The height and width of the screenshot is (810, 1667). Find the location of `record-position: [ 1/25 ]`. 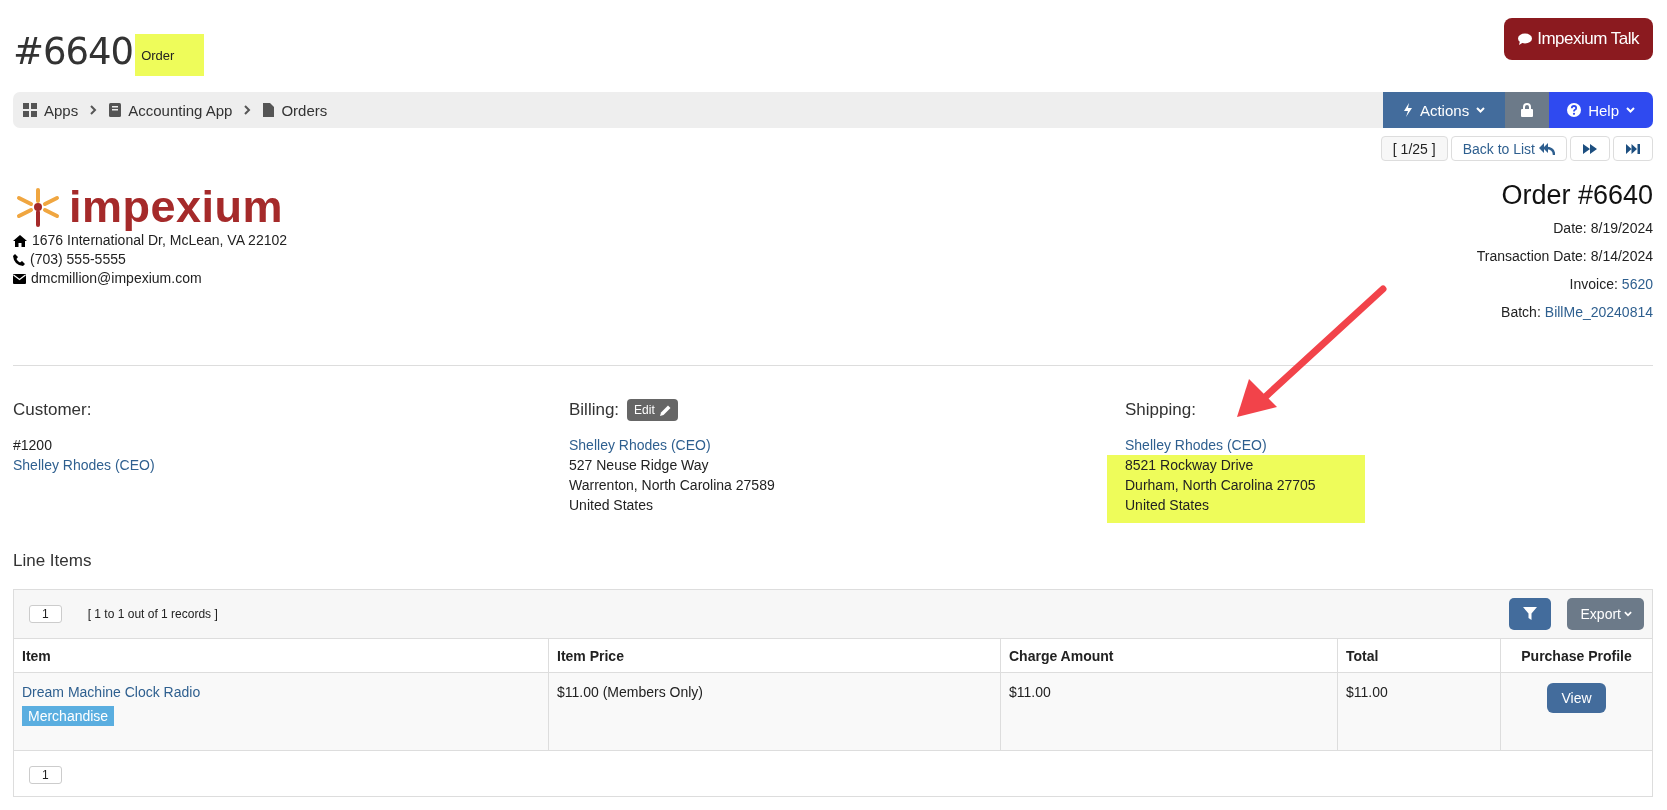

record-position: [ 1/25 ] is located at coordinates (1414, 148).